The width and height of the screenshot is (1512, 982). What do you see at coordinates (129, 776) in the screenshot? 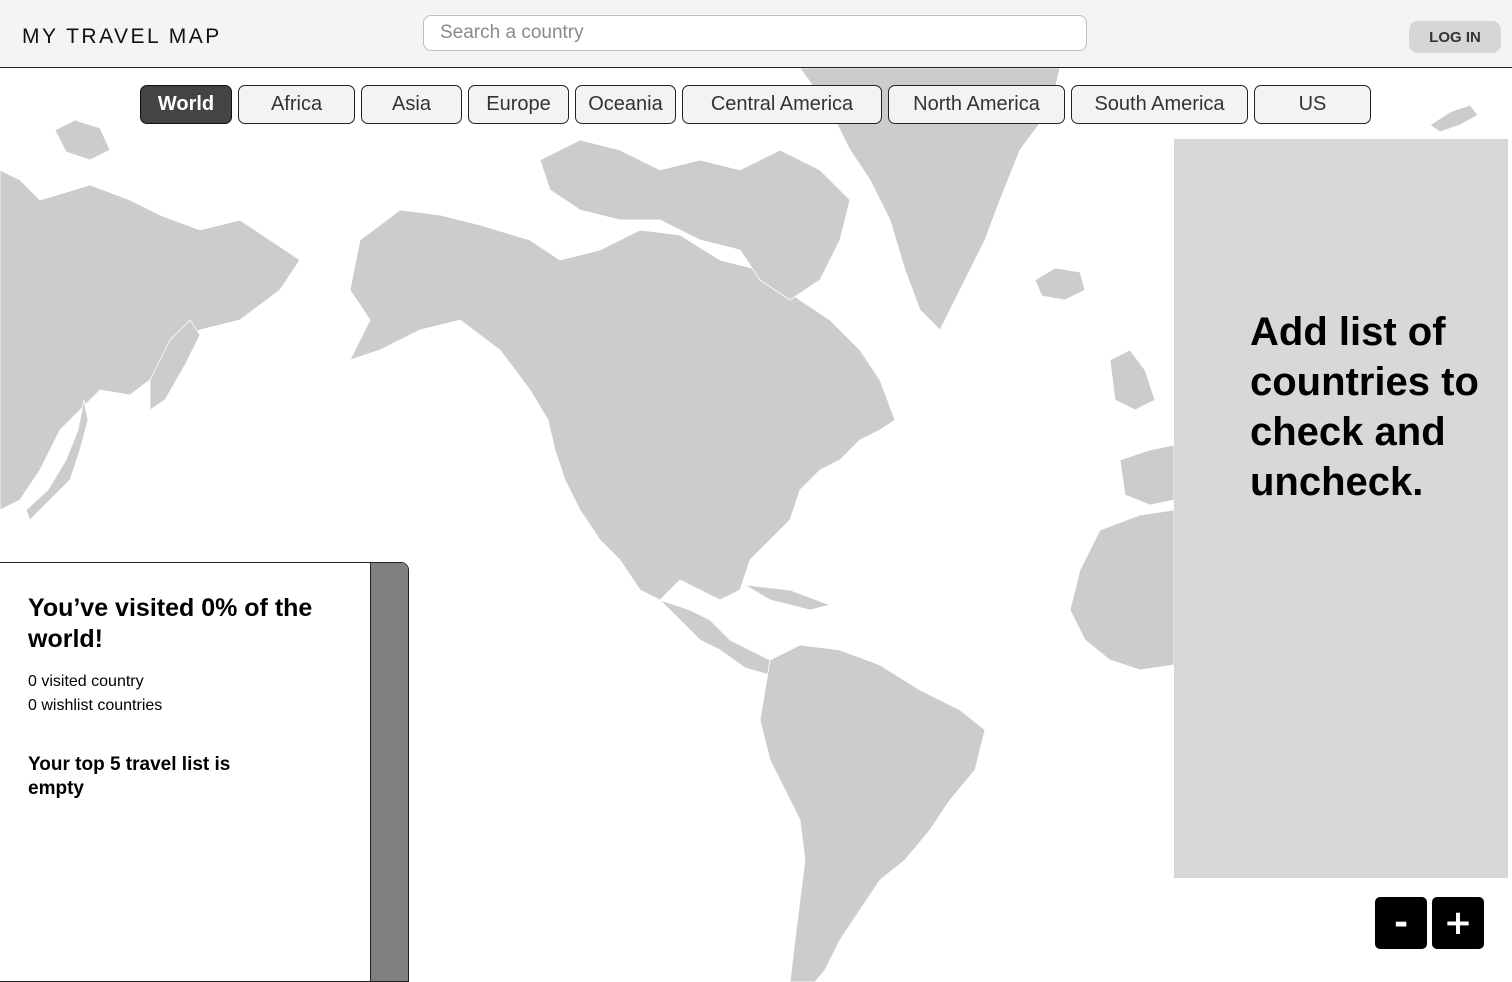
I see `top5-empty-message: Your top 5 travel list is empty` at bounding box center [129, 776].